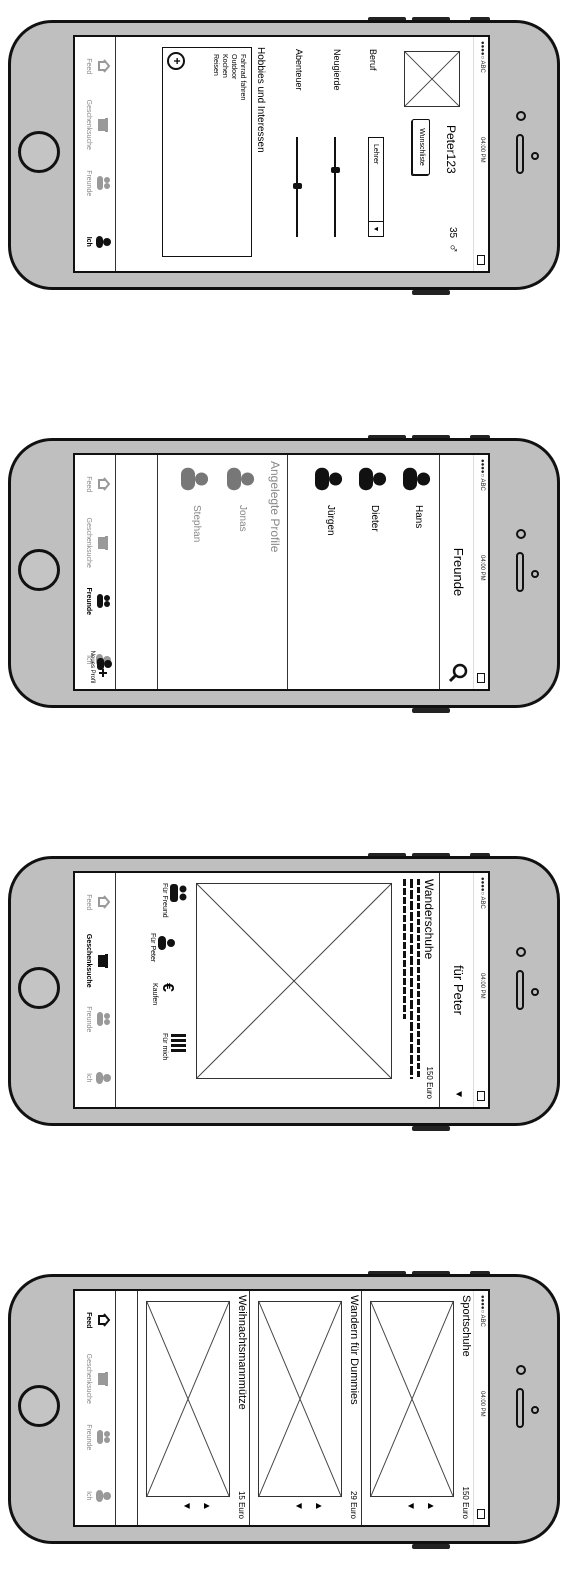  Describe the element at coordinates (104, 667) in the screenshot. I see `add-person-icon` at that location.